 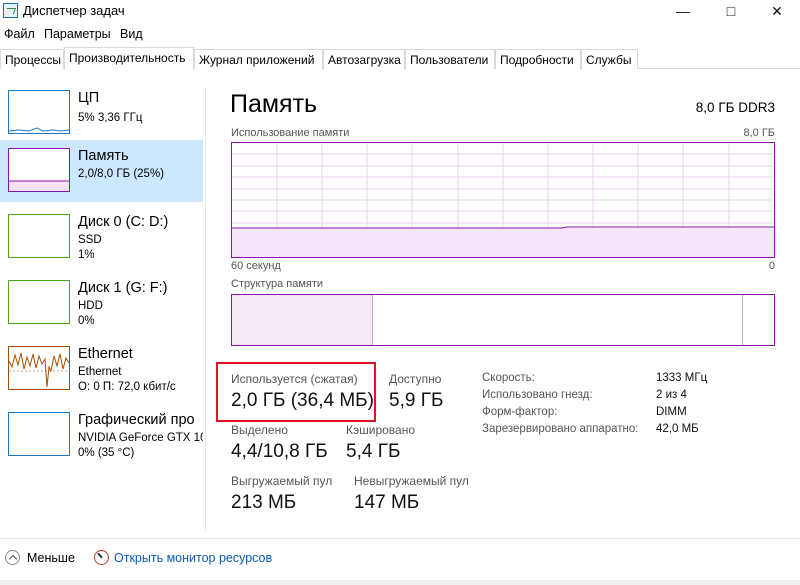 What do you see at coordinates (538, 59) in the screenshot?
I see `tab-details: Подробности` at bounding box center [538, 59].